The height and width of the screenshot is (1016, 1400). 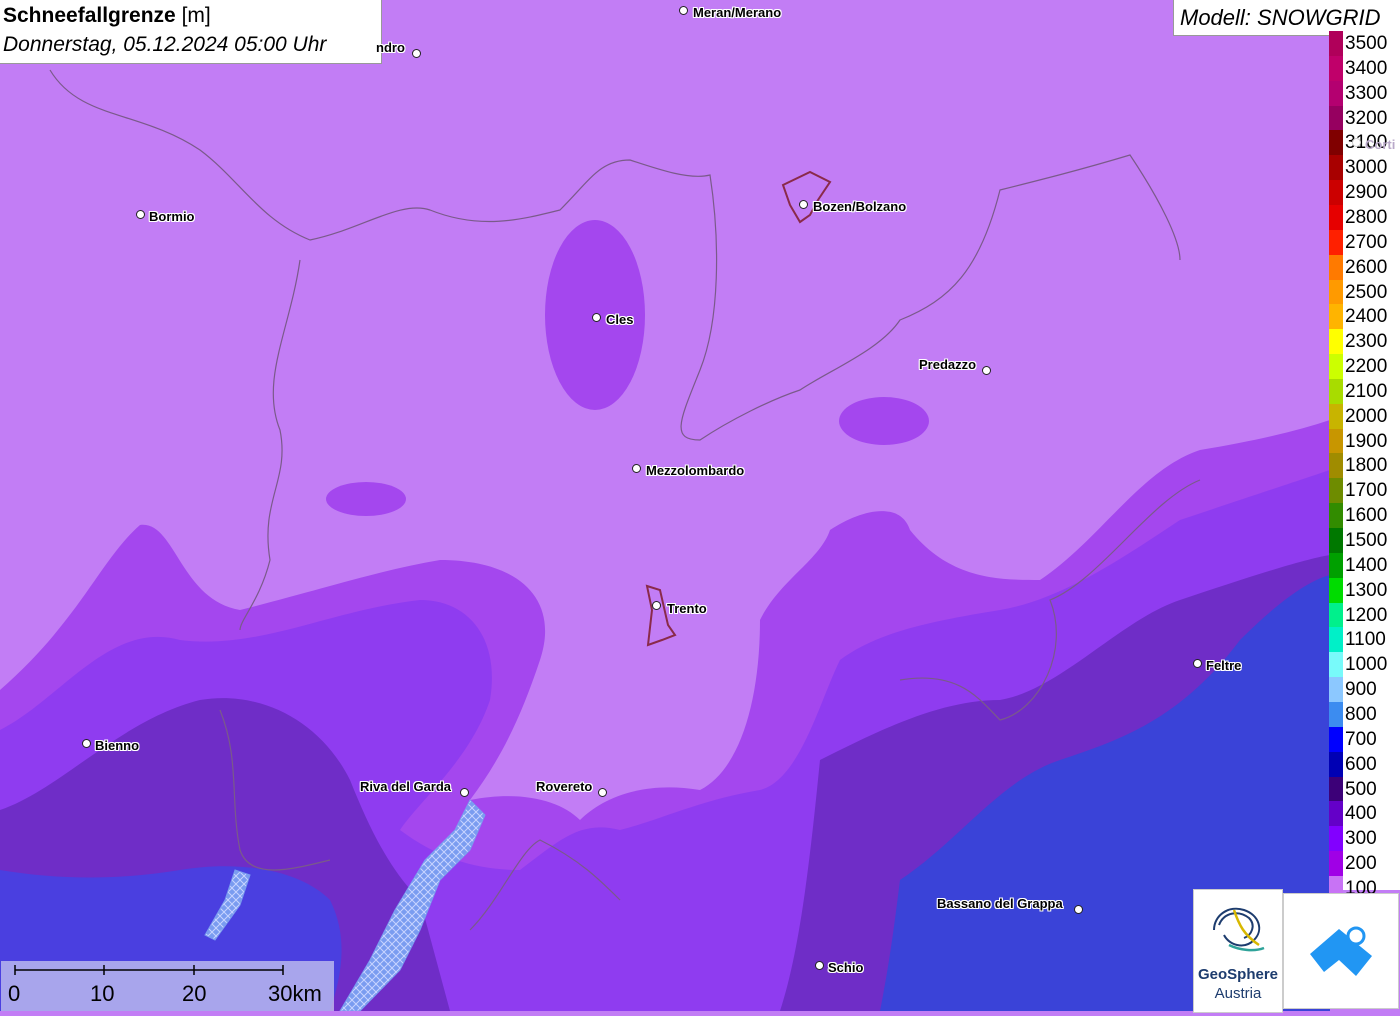 I want to click on legend-label: 600, so click(x=1361, y=764).